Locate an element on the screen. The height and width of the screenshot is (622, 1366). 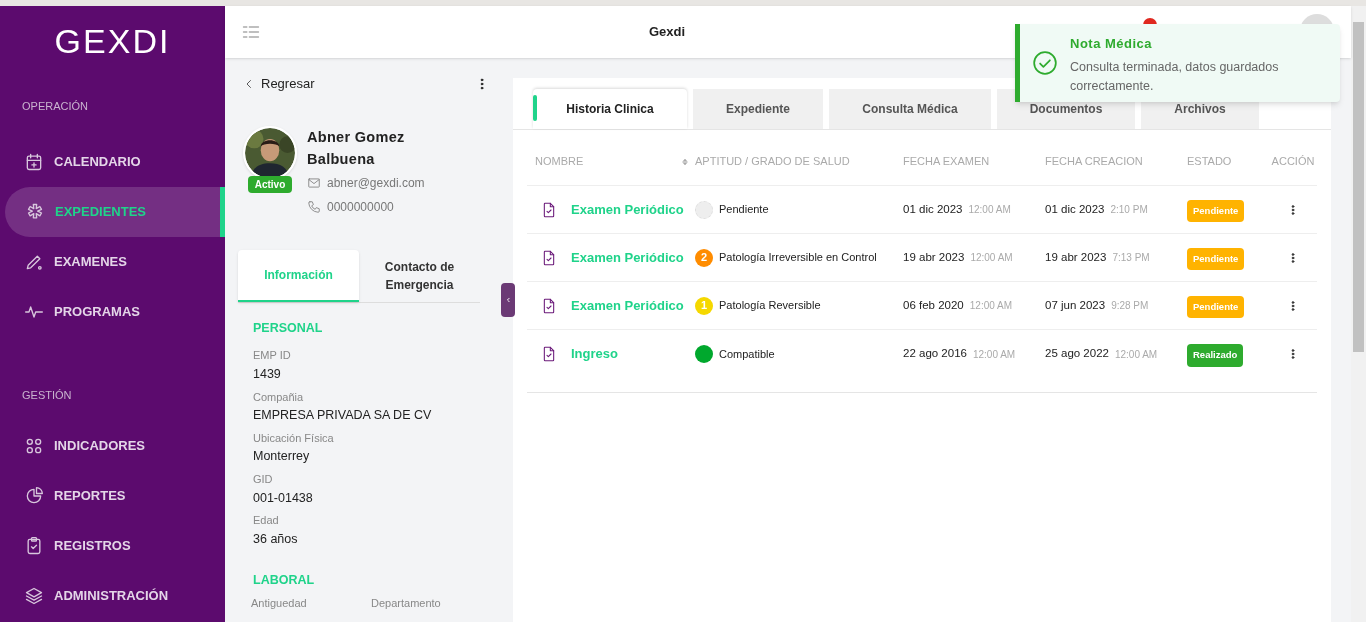
tab: Expediente is located at coordinates (758, 109).